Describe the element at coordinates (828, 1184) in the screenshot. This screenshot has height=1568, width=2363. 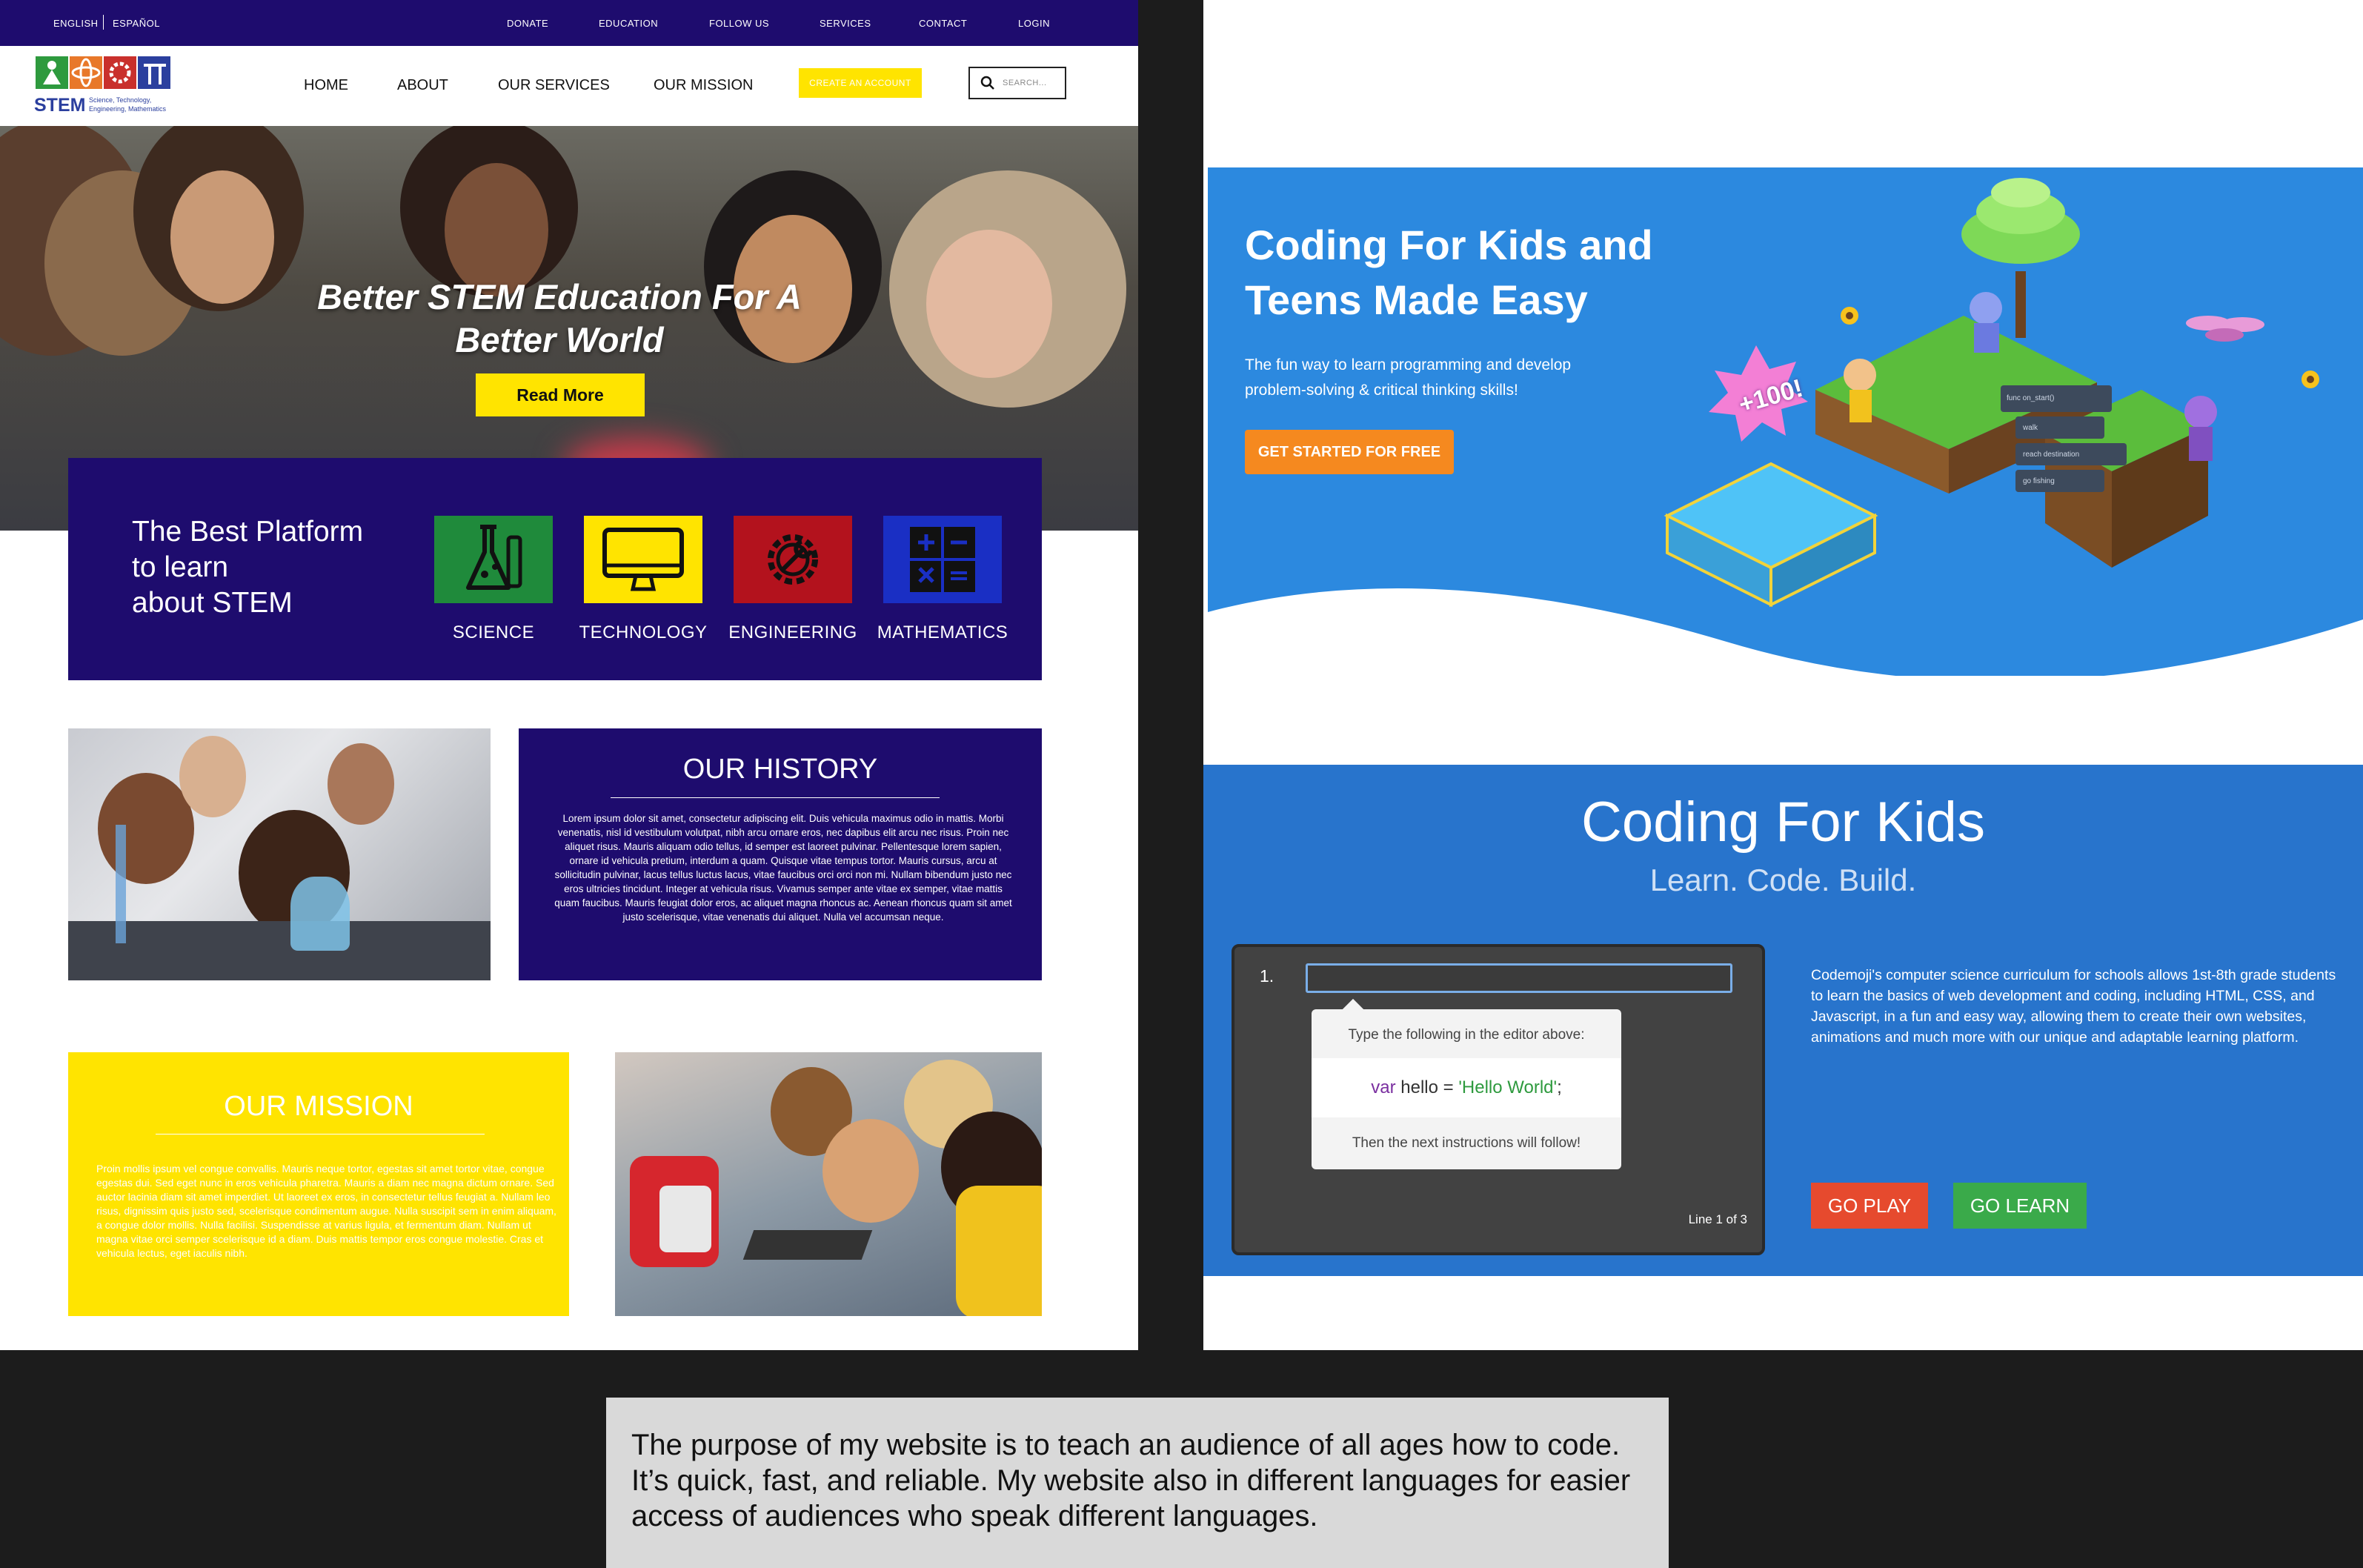
I see `robotics-photo` at that location.